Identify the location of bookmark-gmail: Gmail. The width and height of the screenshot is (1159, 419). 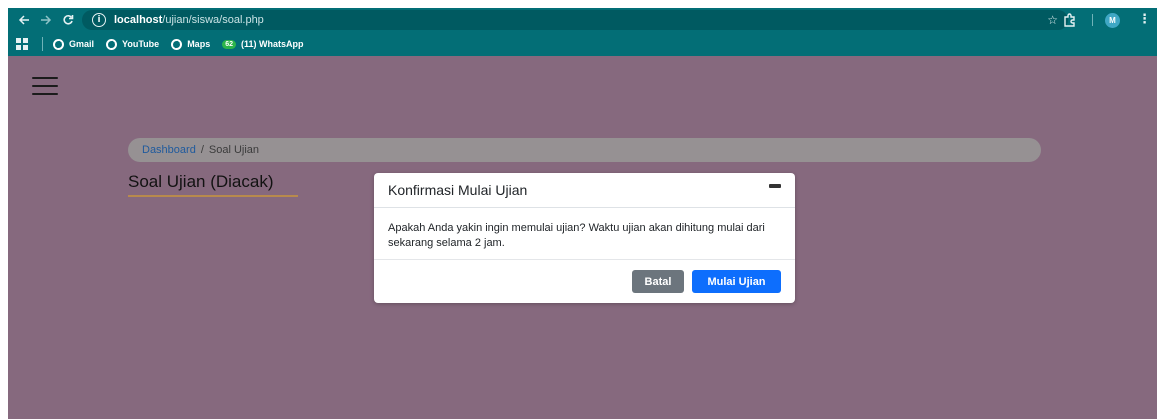
(74, 44).